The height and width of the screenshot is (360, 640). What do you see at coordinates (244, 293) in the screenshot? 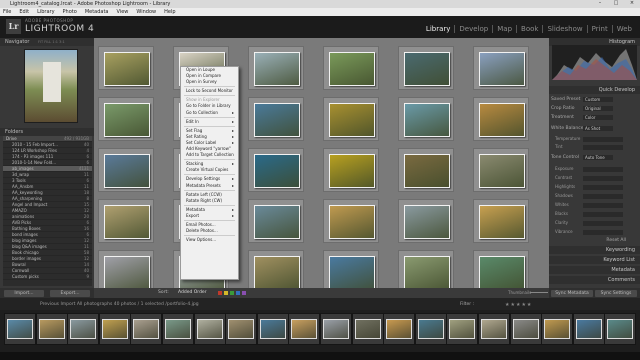
I see `color-label-purple` at bounding box center [244, 293].